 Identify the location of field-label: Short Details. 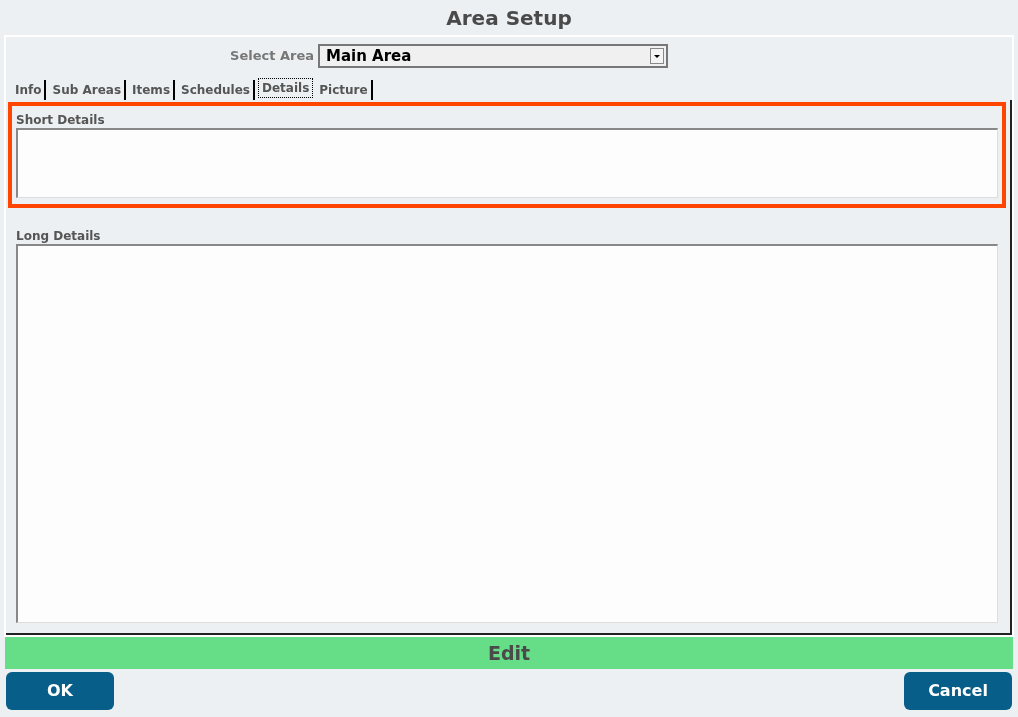
(61, 120).